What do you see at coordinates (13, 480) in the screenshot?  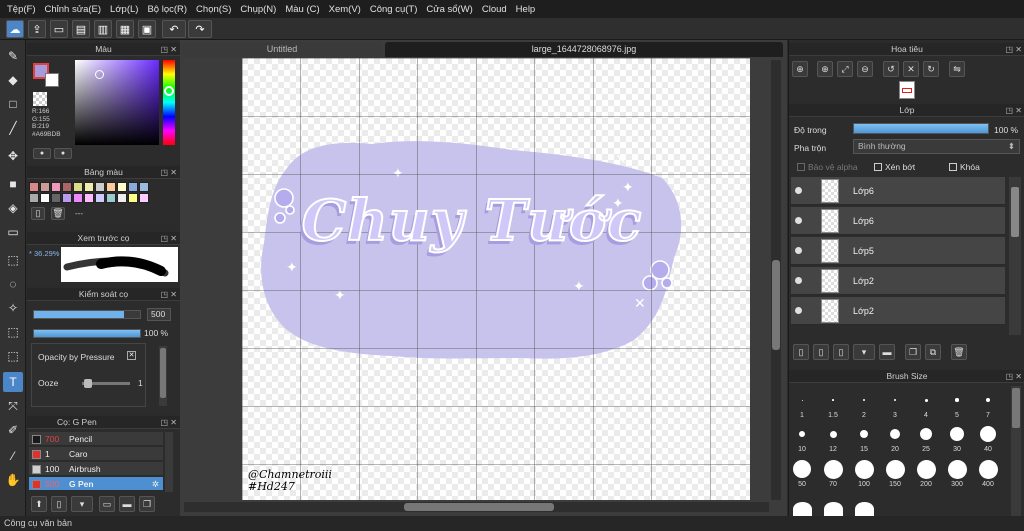 I see `hand-tool-icon: ✋` at bounding box center [13, 480].